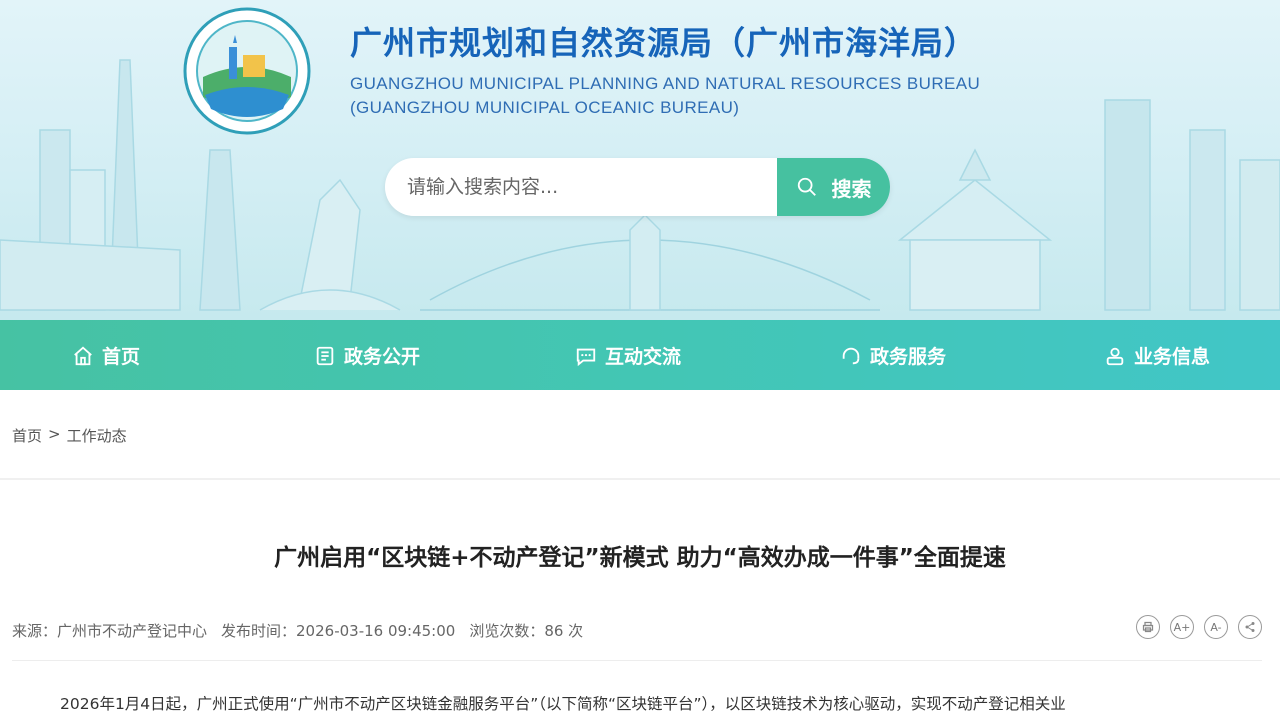  What do you see at coordinates (581, 187) in the screenshot?
I see `search-input` at bounding box center [581, 187].